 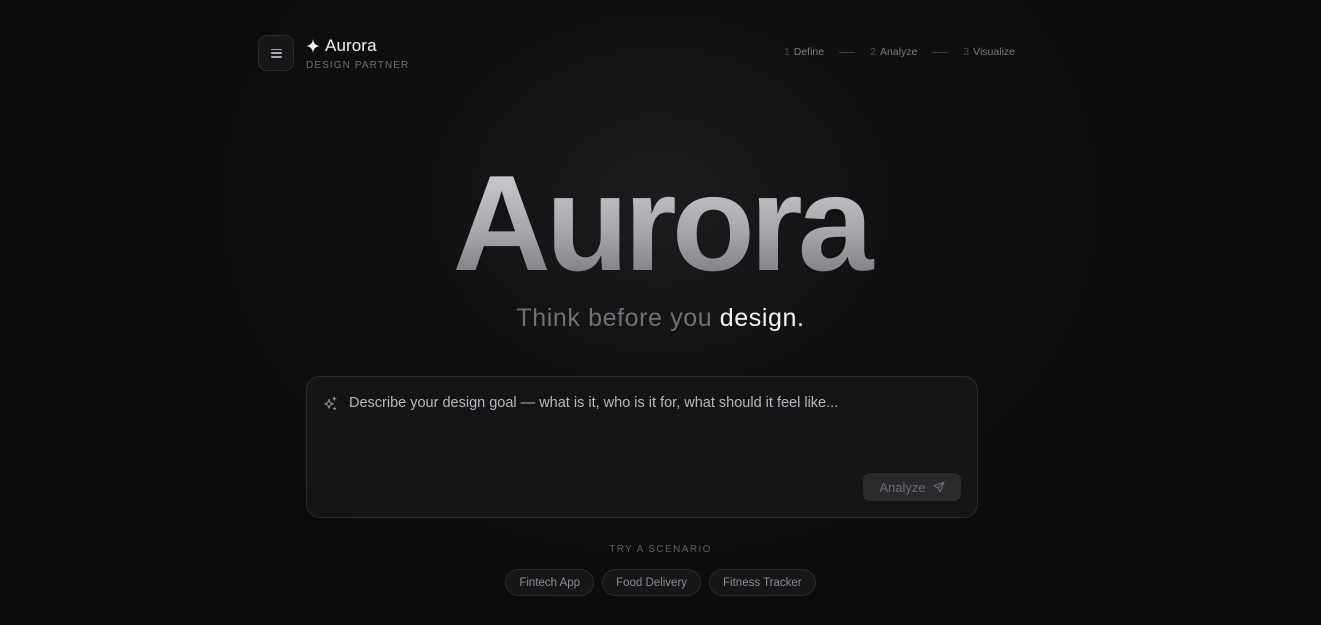 What do you see at coordinates (351, 45) in the screenshot?
I see `brand-name: Aurora` at bounding box center [351, 45].